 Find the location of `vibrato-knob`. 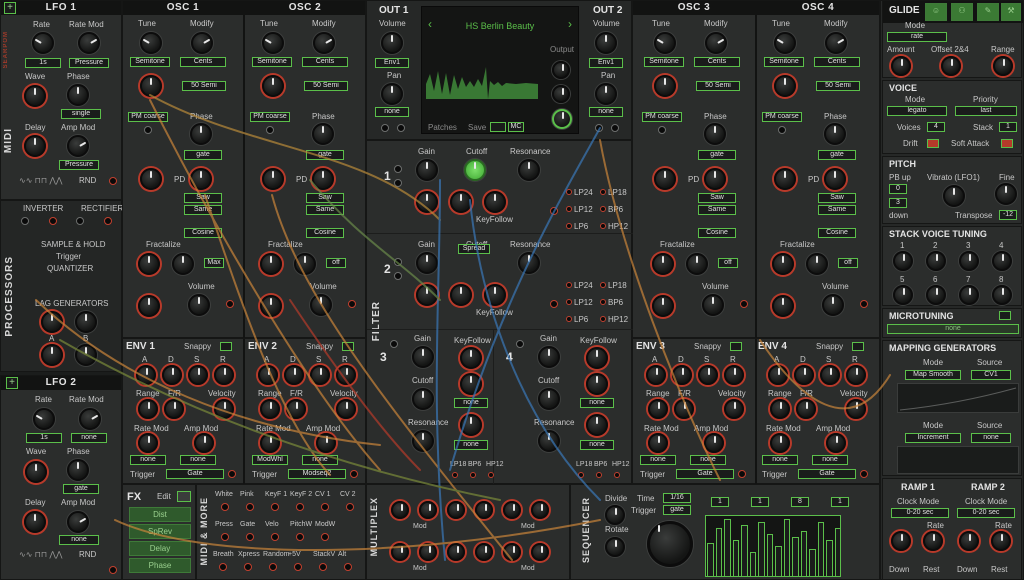

vibrato-knob is located at coordinates (954, 196).